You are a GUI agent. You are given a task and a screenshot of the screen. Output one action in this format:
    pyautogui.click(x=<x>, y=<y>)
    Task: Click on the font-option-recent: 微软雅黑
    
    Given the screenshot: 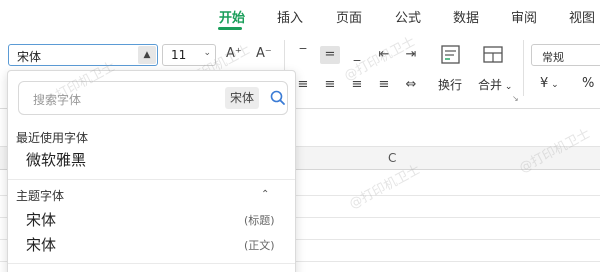 What is the action you would take?
    pyautogui.click(x=56, y=159)
    